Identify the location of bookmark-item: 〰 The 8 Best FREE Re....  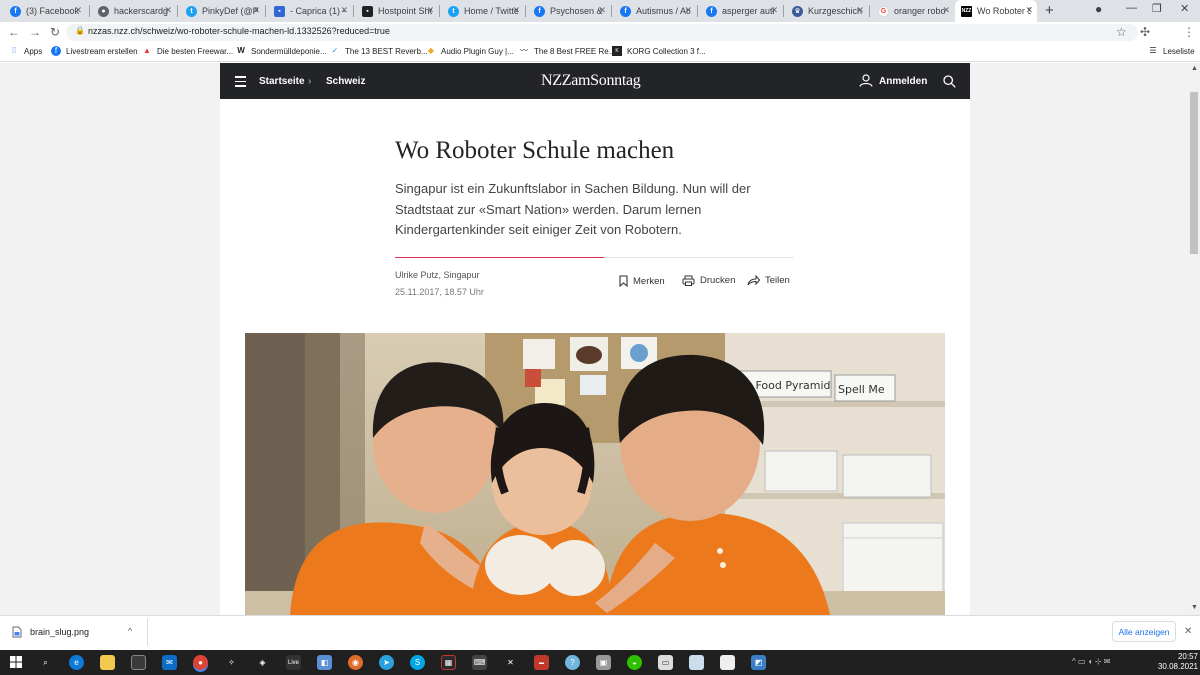
(567, 51).